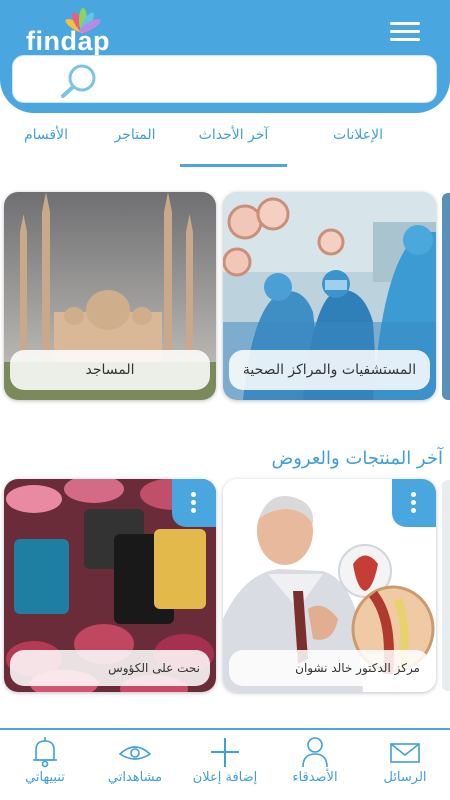  I want to click on tab-label: آخر الأحداث, so click(233, 135).